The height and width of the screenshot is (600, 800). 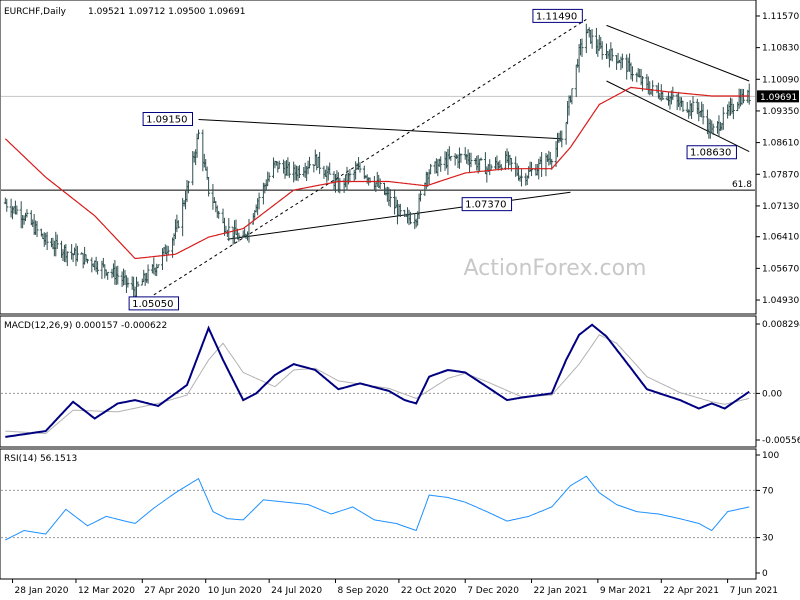 I want to click on time-tick-label: 7 Jun 2021, so click(x=754, y=591).